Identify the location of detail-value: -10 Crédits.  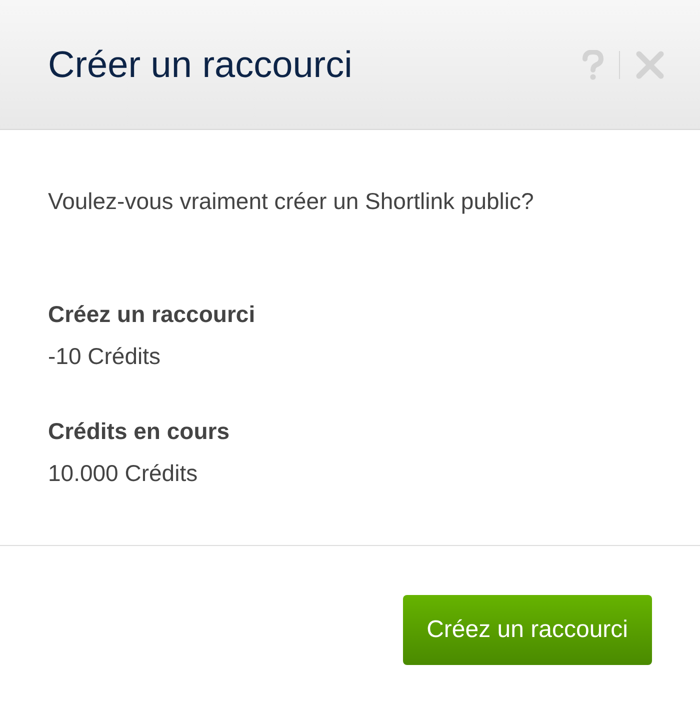
(105, 356).